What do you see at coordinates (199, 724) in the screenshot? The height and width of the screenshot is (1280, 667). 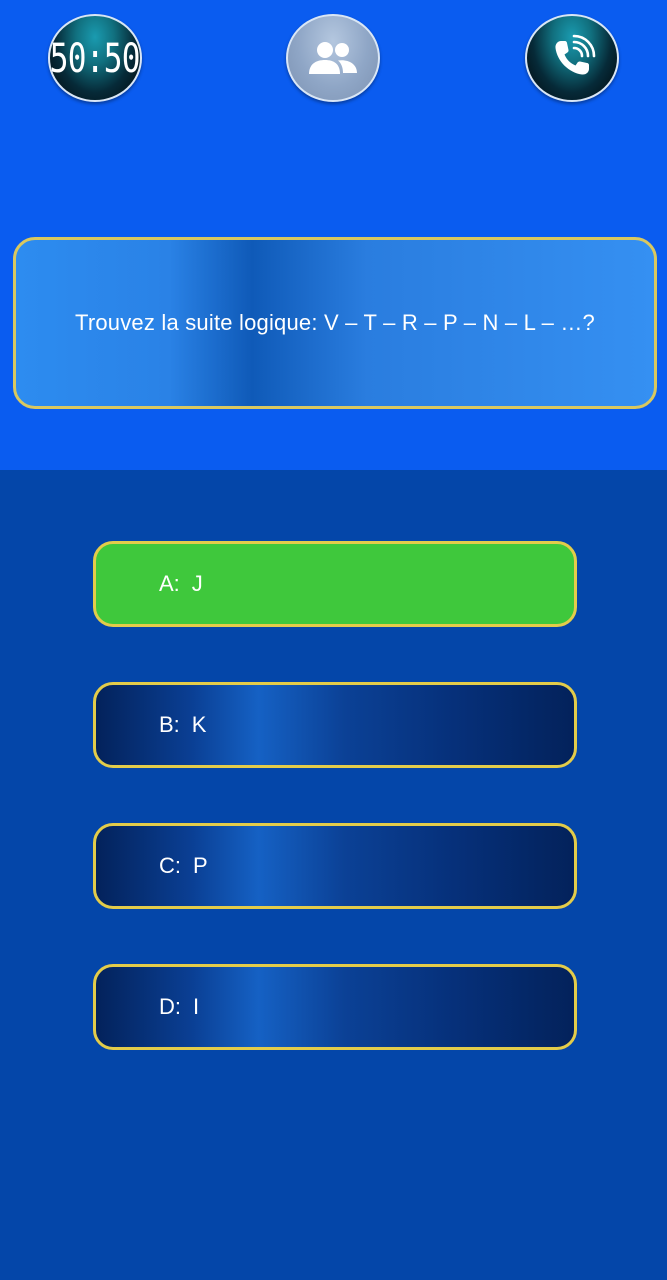 I see `answer-text: K` at bounding box center [199, 724].